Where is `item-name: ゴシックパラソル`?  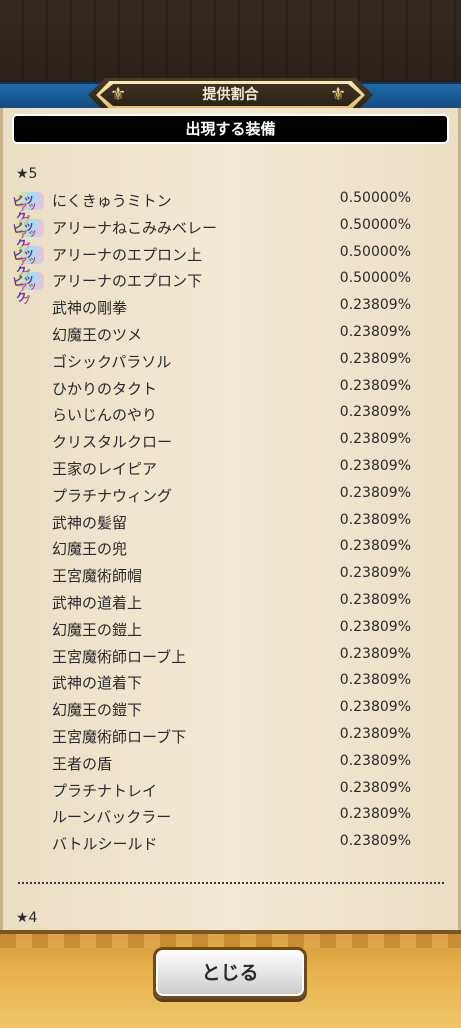 item-name: ゴシックパラソル is located at coordinates (112, 361).